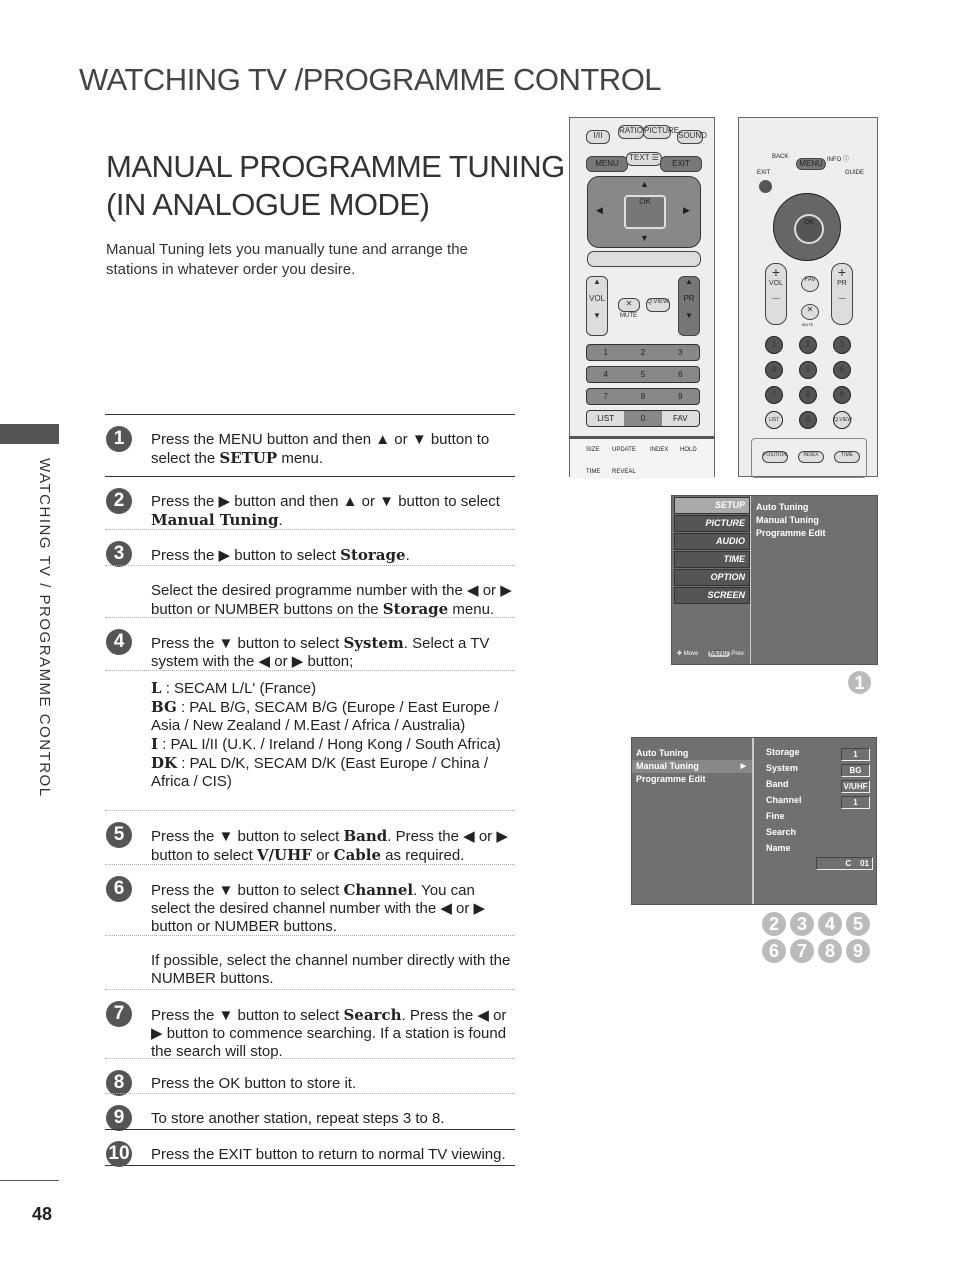  Describe the element at coordinates (680, 374) in the screenshot. I see `number-button: 6` at that location.